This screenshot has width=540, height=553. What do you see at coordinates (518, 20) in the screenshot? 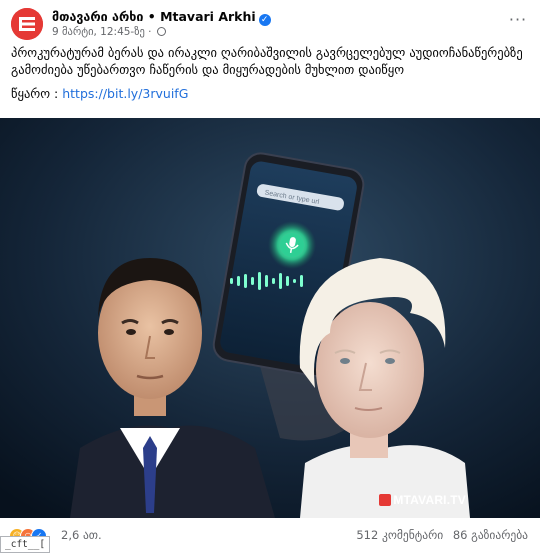
I see `more-icon: ···` at bounding box center [518, 20].